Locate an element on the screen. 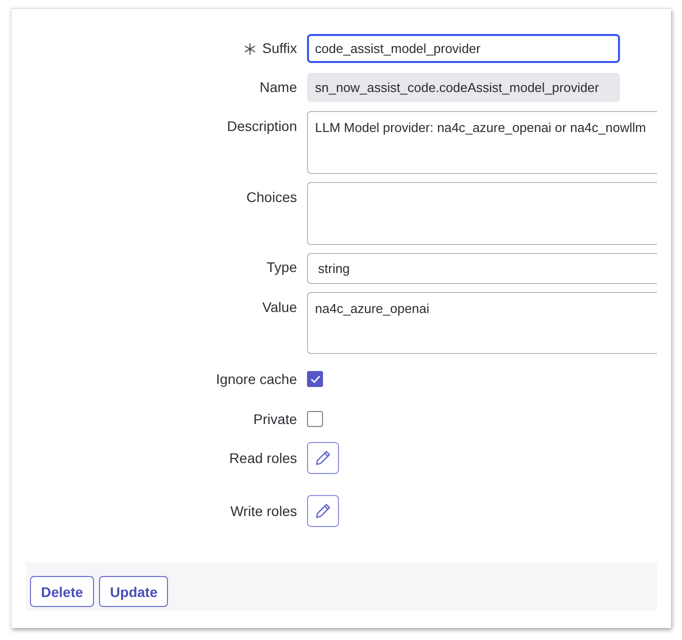  field-label: Private is located at coordinates (275, 419).